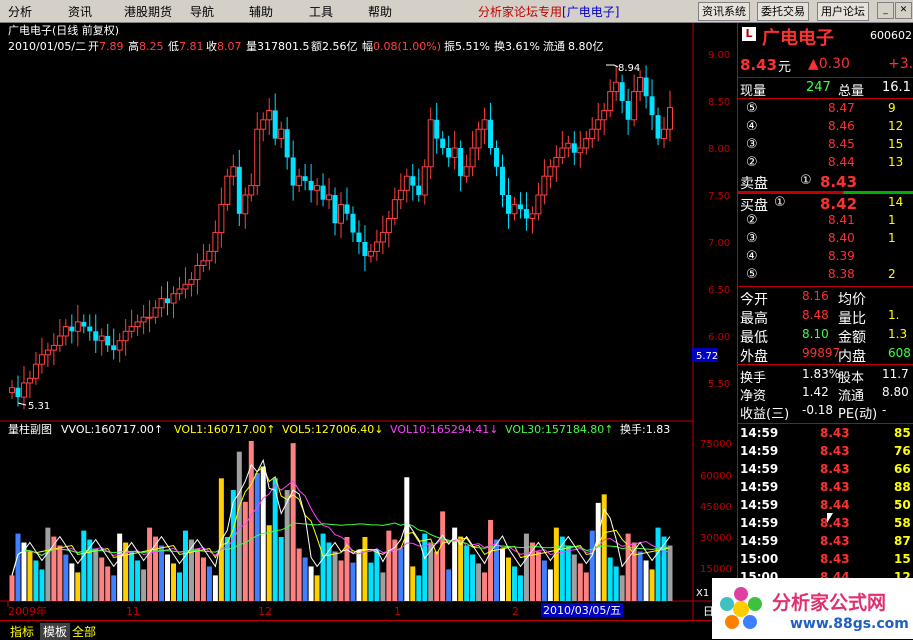  Describe the element at coordinates (806, 180) in the screenshot. I see `ask-level-num: ①` at that location.